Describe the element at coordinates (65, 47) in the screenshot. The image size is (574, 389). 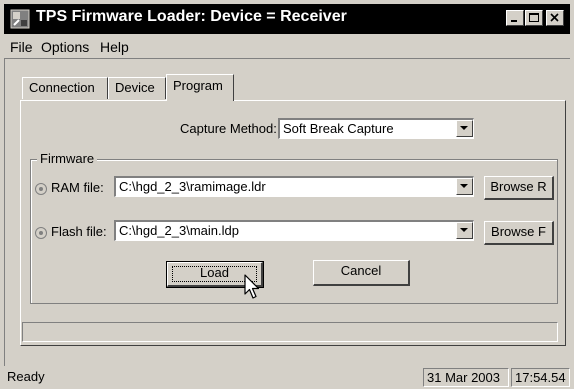
I see `menu-options: Options` at that location.